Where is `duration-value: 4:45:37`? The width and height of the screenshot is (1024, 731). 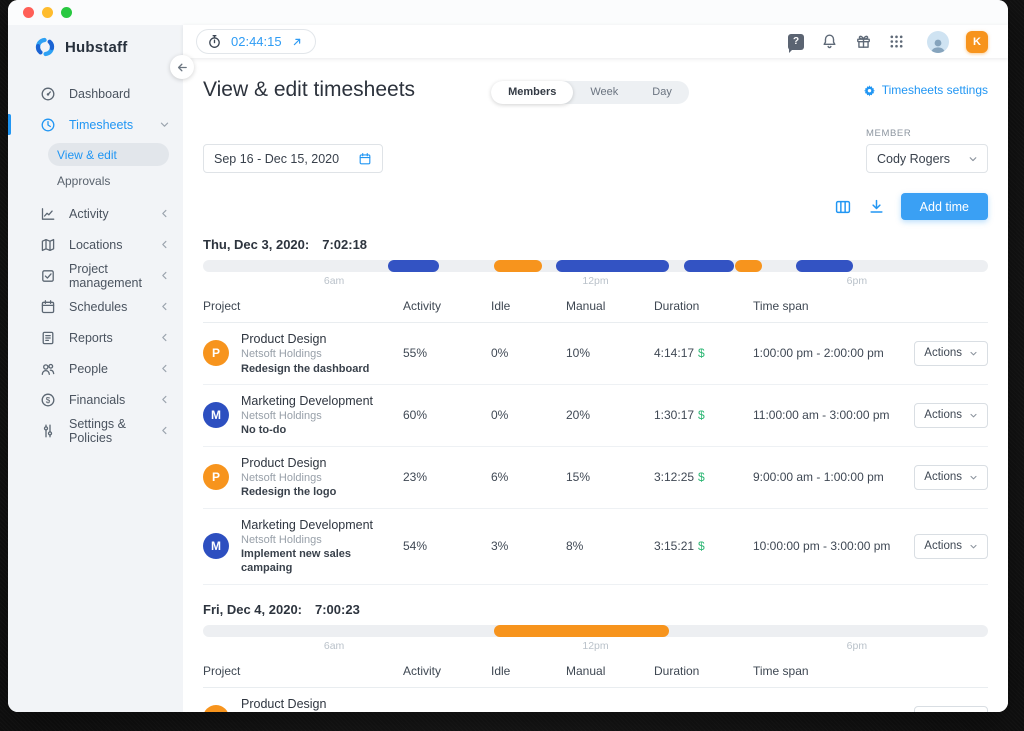 duration-value: 4:45:37 is located at coordinates (674, 711).